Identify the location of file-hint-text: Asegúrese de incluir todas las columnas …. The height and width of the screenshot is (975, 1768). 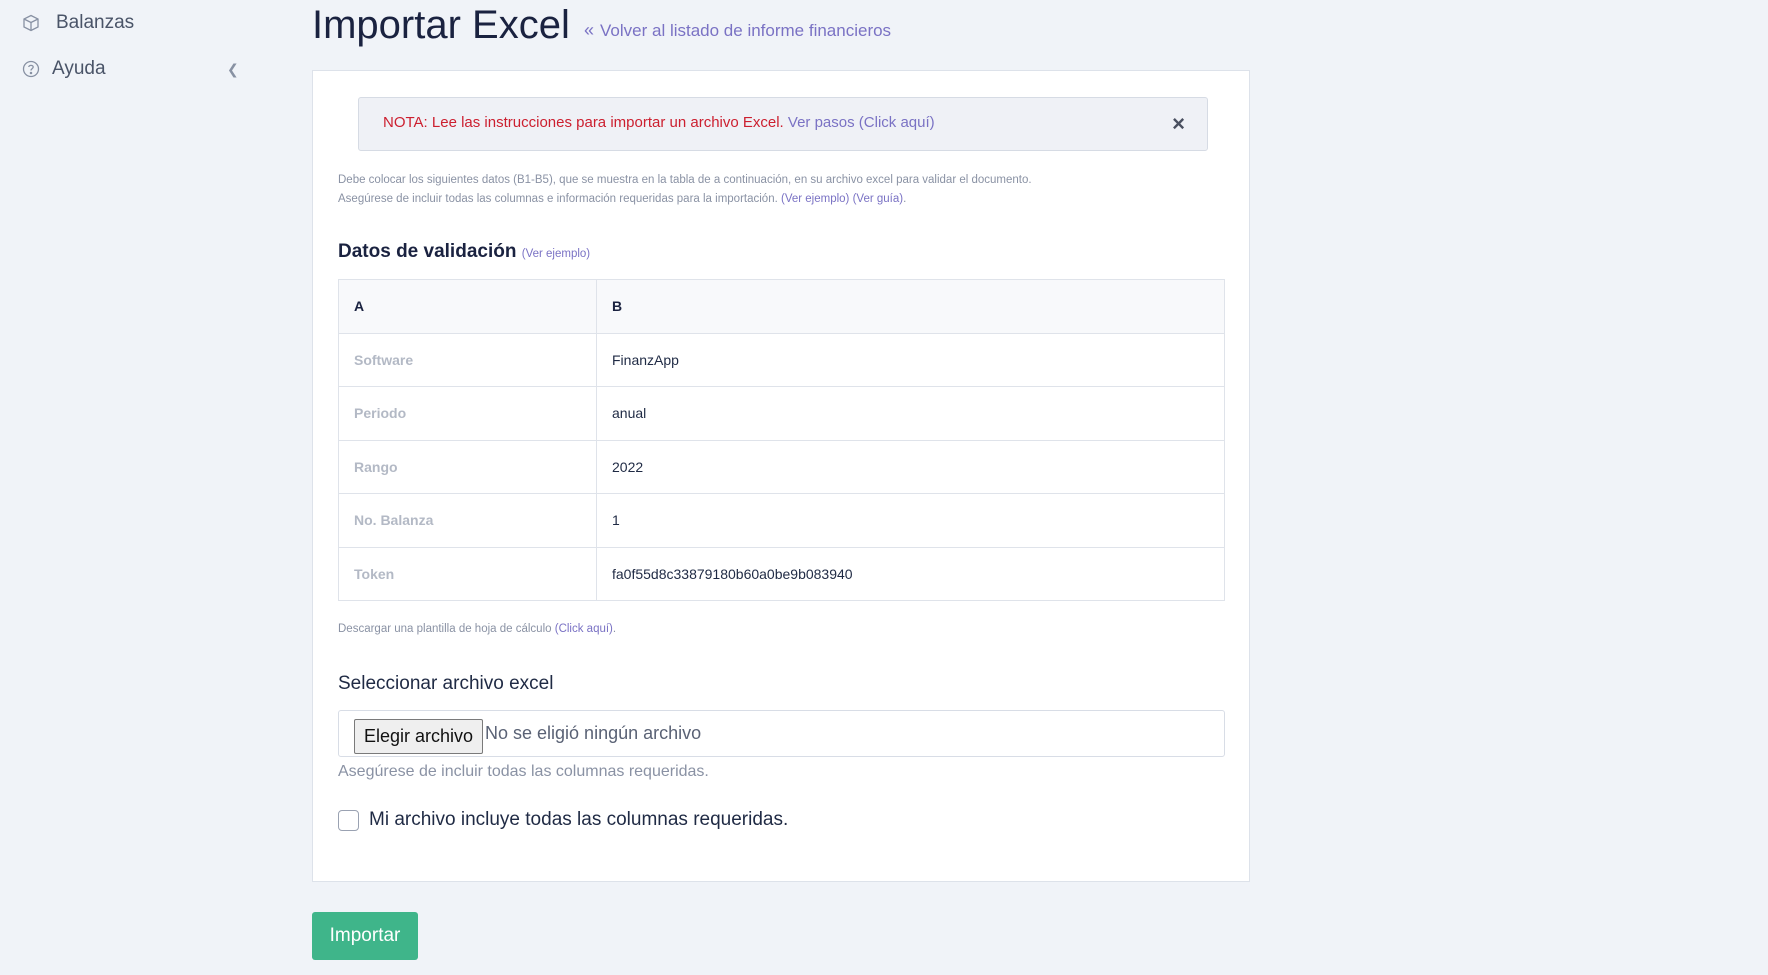
(523, 771).